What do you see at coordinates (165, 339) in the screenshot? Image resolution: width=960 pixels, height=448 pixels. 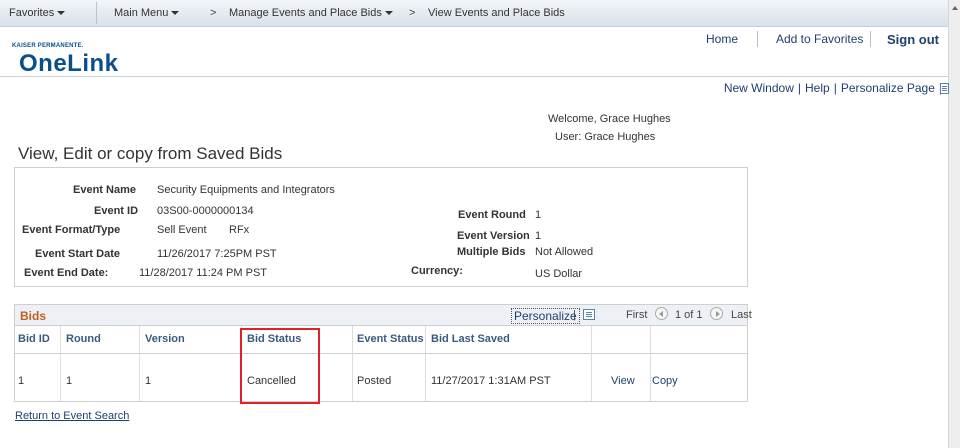 I see `column-header-version: Version` at bounding box center [165, 339].